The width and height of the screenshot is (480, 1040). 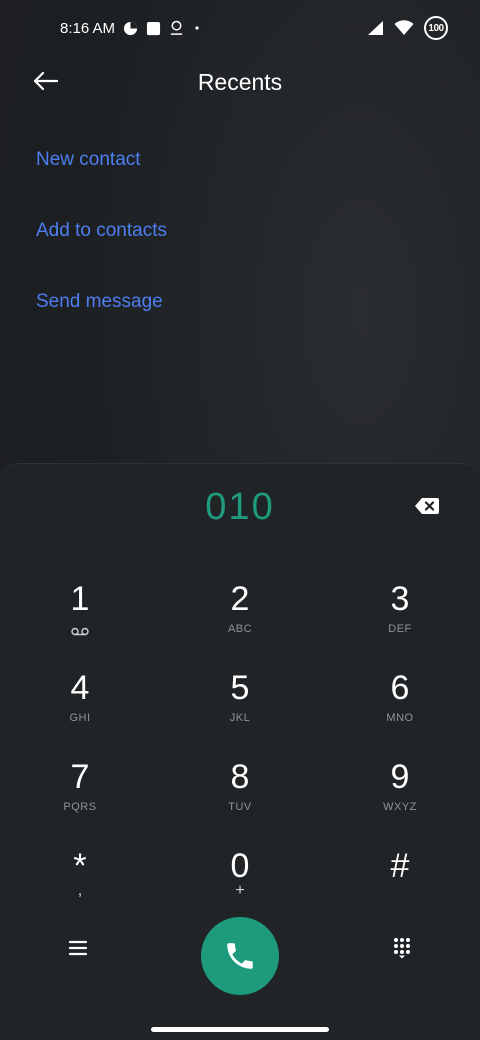 I want to click on key-letters: JKL, so click(x=240, y=718).